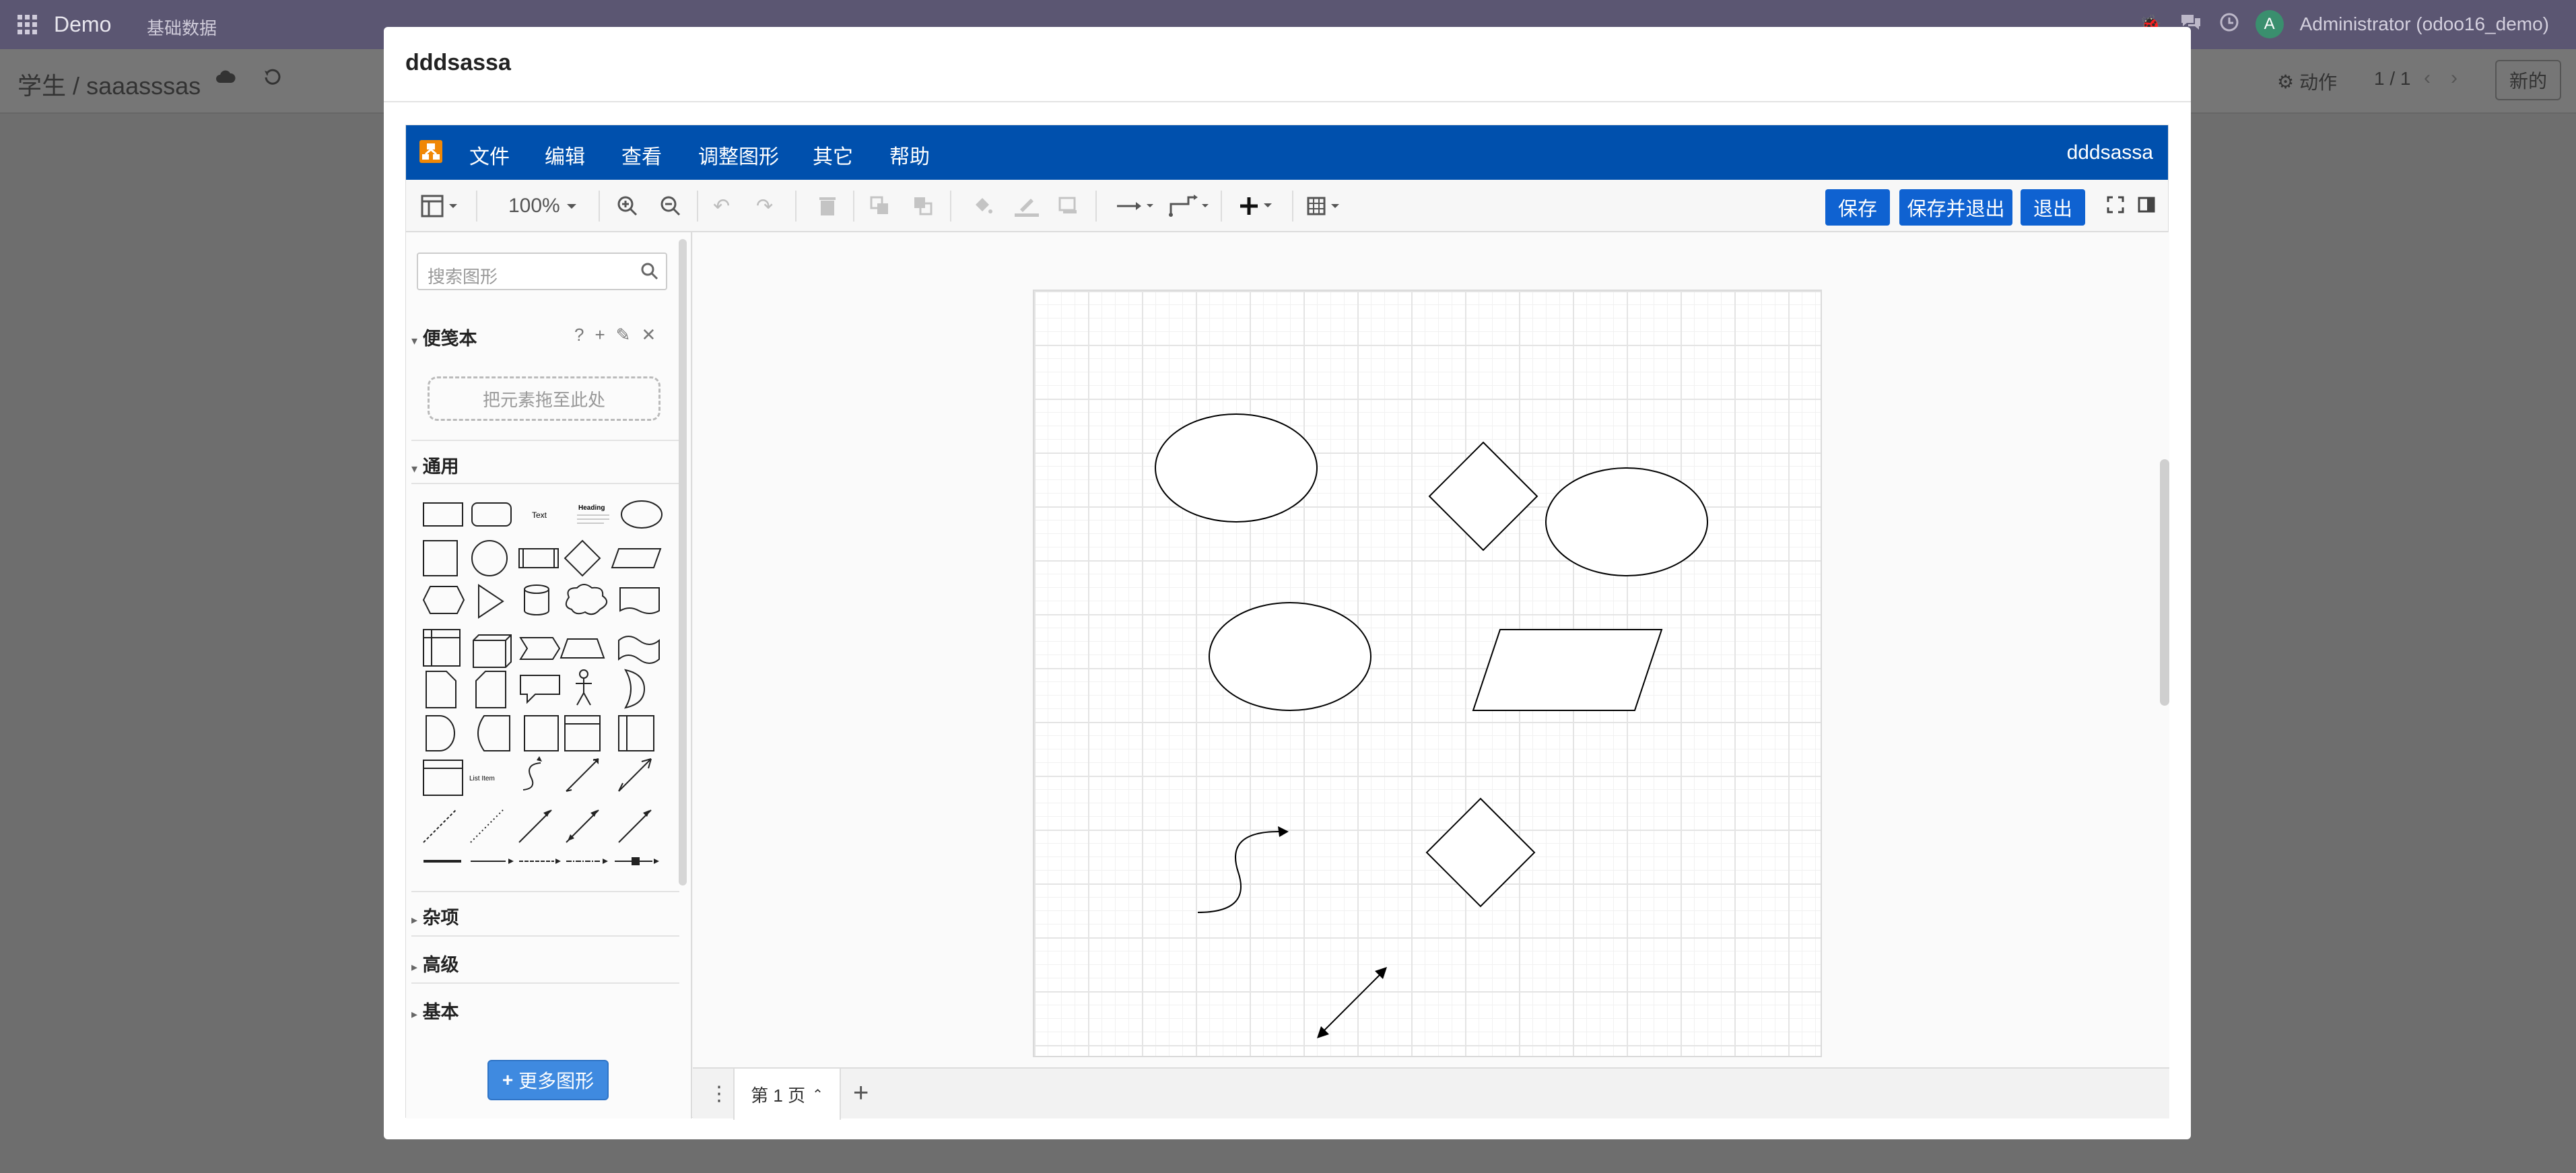 Image resolution: width=2576 pixels, height=1173 pixels. I want to click on advanced-header: ▸ 高级, so click(435, 963).